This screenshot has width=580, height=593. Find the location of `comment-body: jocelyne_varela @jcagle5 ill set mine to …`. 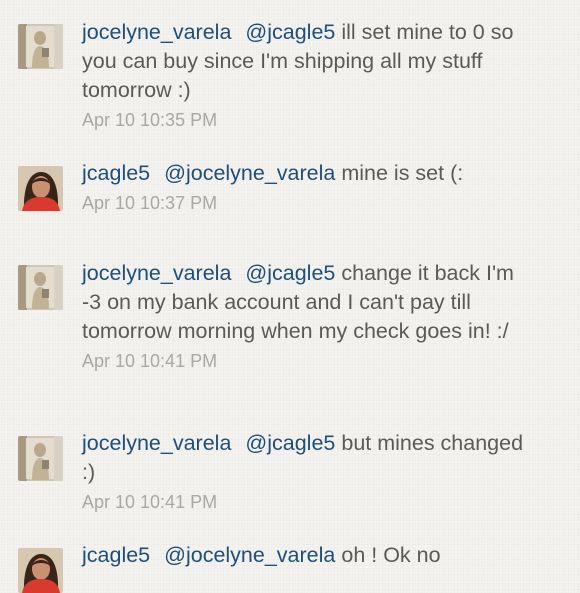

comment-body: jocelyne_varela @jcagle5 ill set mine to … is located at coordinates (309, 74).